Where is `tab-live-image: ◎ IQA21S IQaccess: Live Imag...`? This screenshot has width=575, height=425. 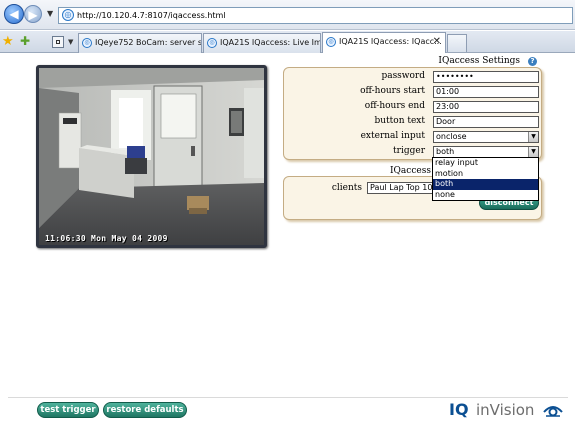 tab-live-image: ◎ IQA21S IQaccess: Live Imag... is located at coordinates (262, 43).